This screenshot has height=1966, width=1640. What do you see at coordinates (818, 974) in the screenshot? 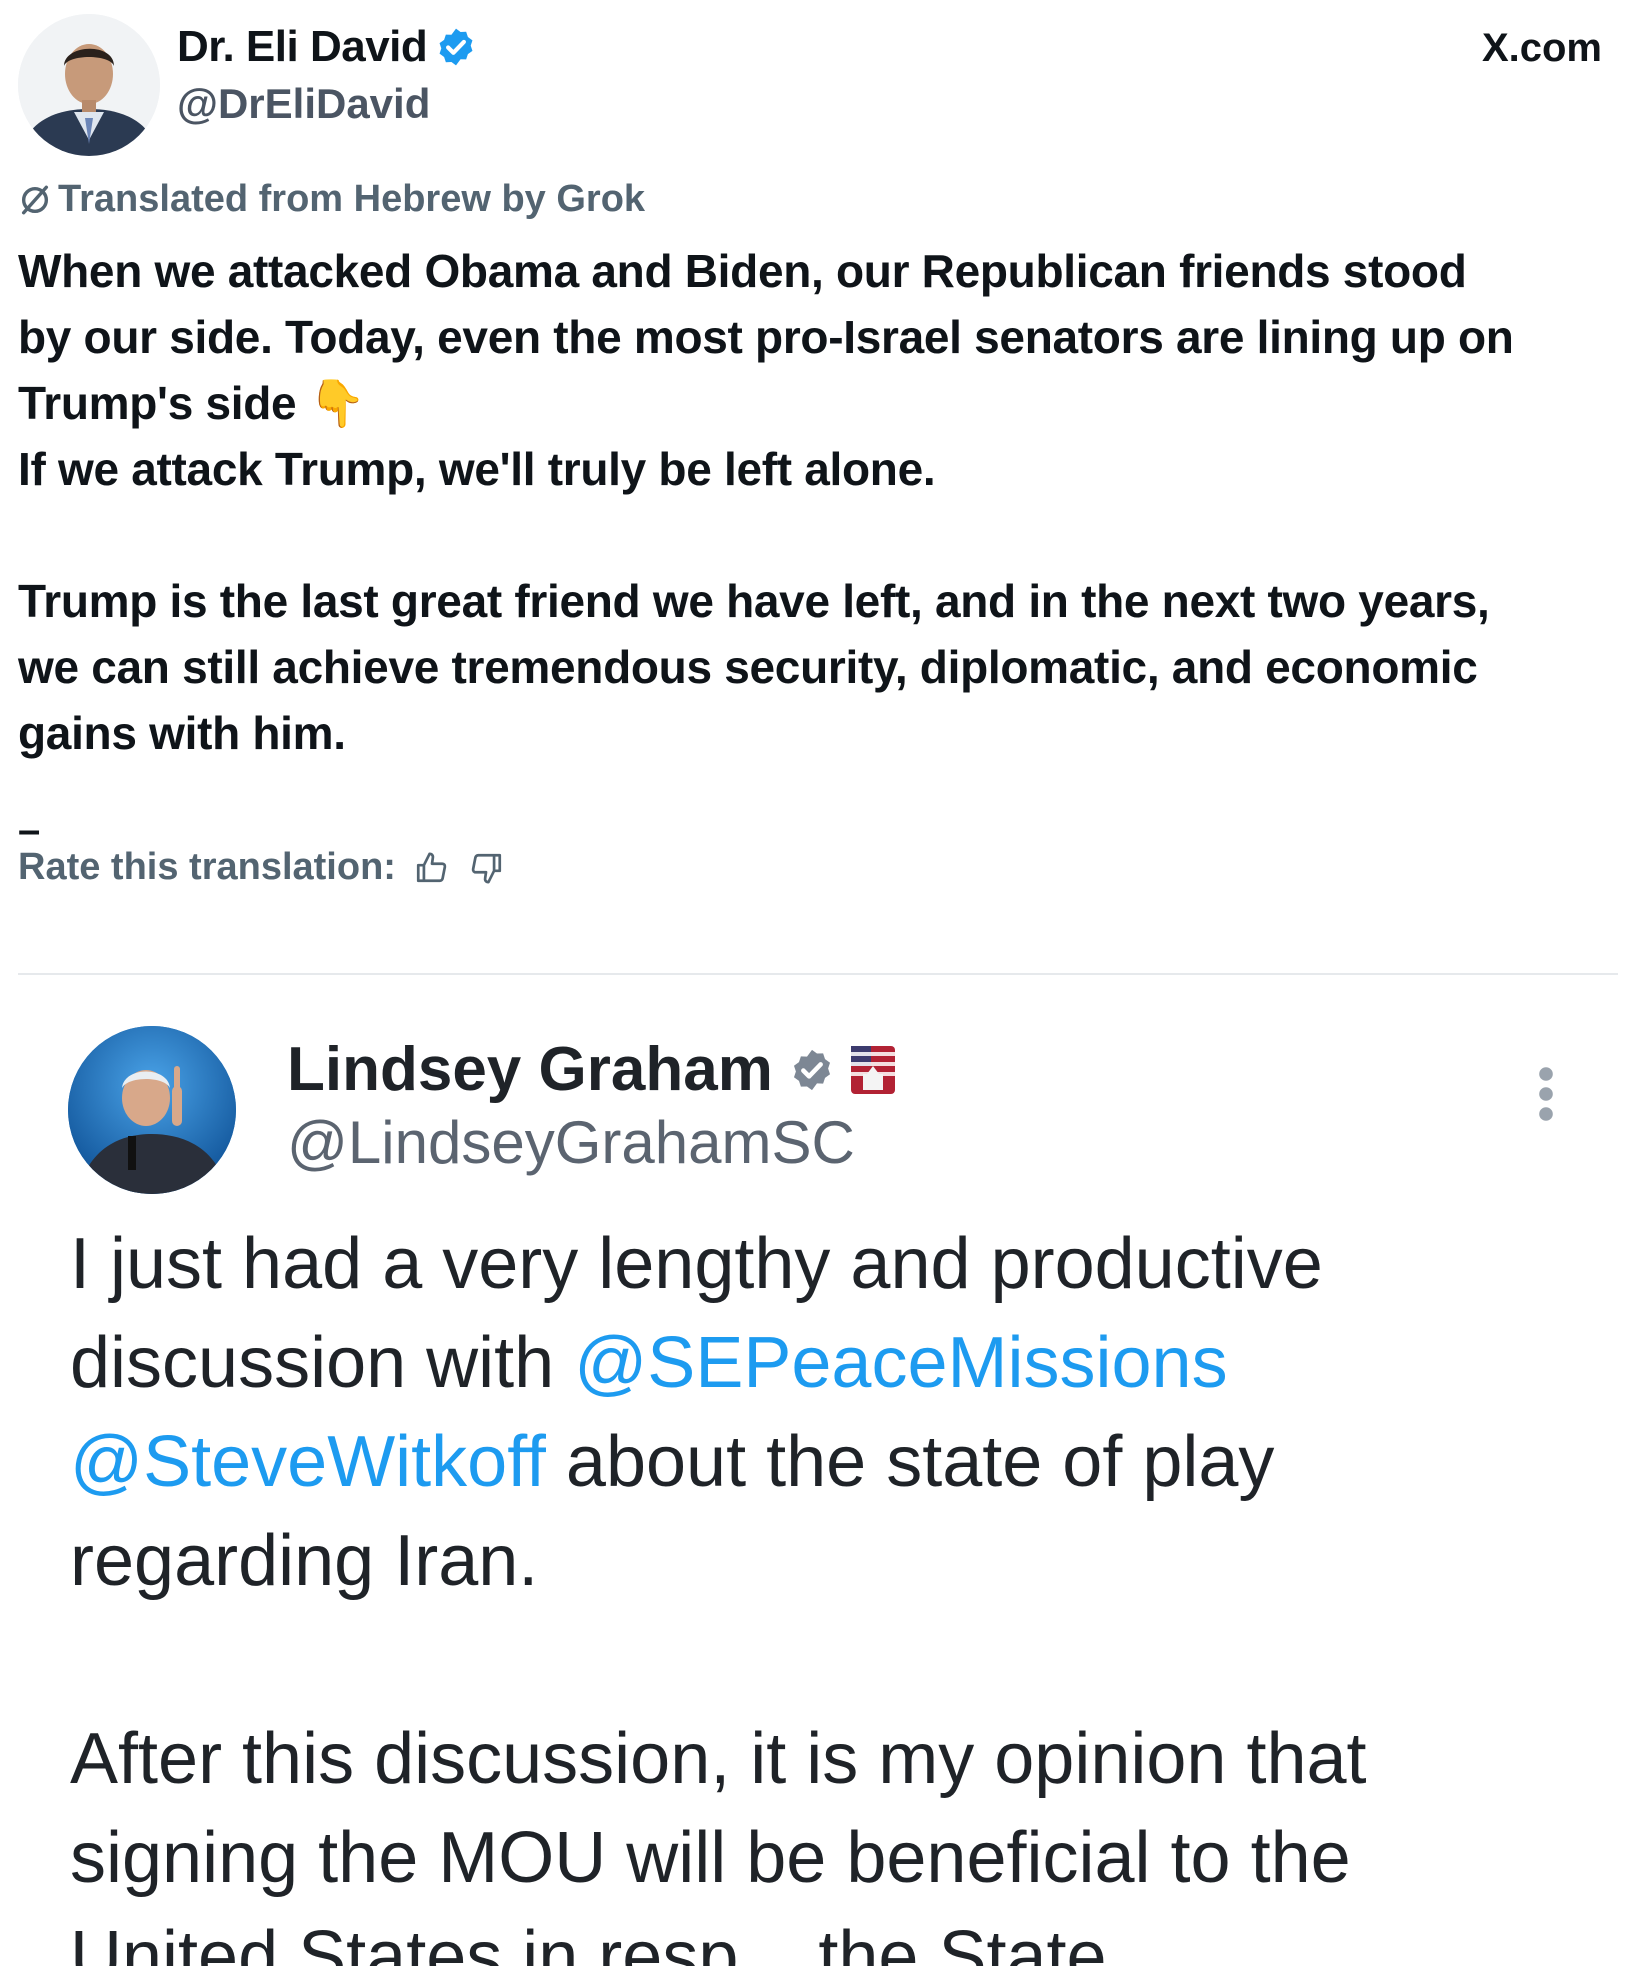
I see `divider` at bounding box center [818, 974].